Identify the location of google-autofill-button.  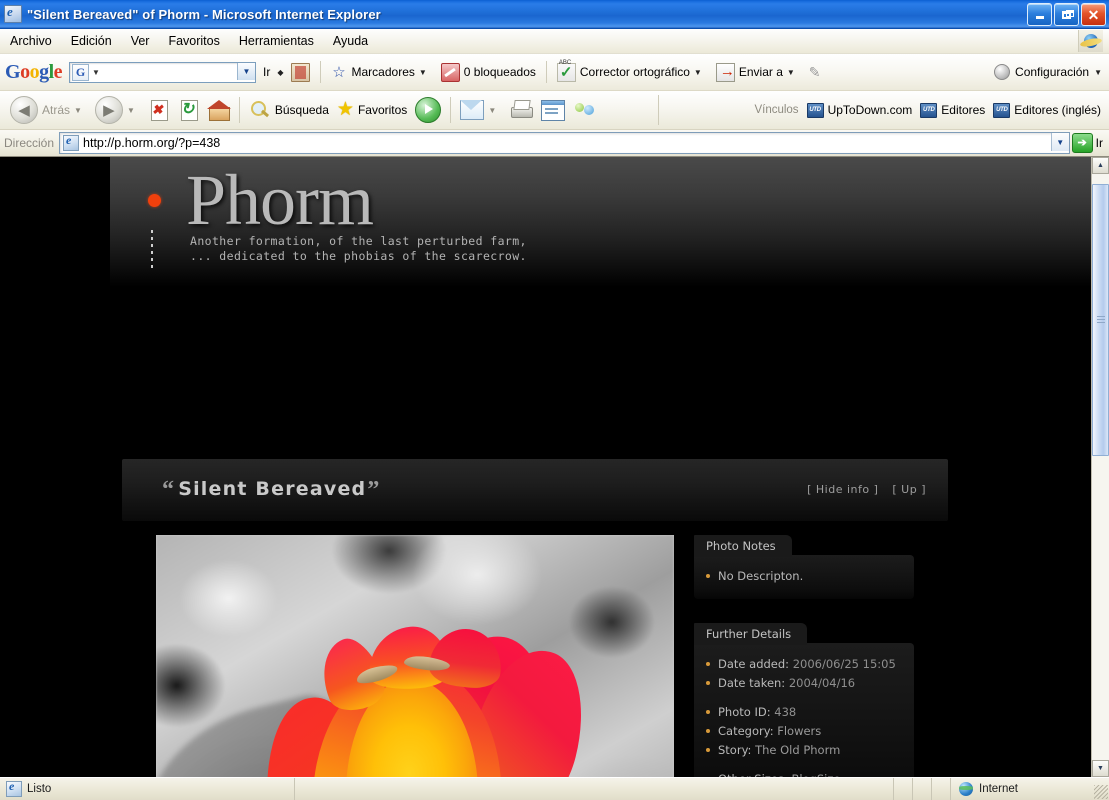
(817, 72).